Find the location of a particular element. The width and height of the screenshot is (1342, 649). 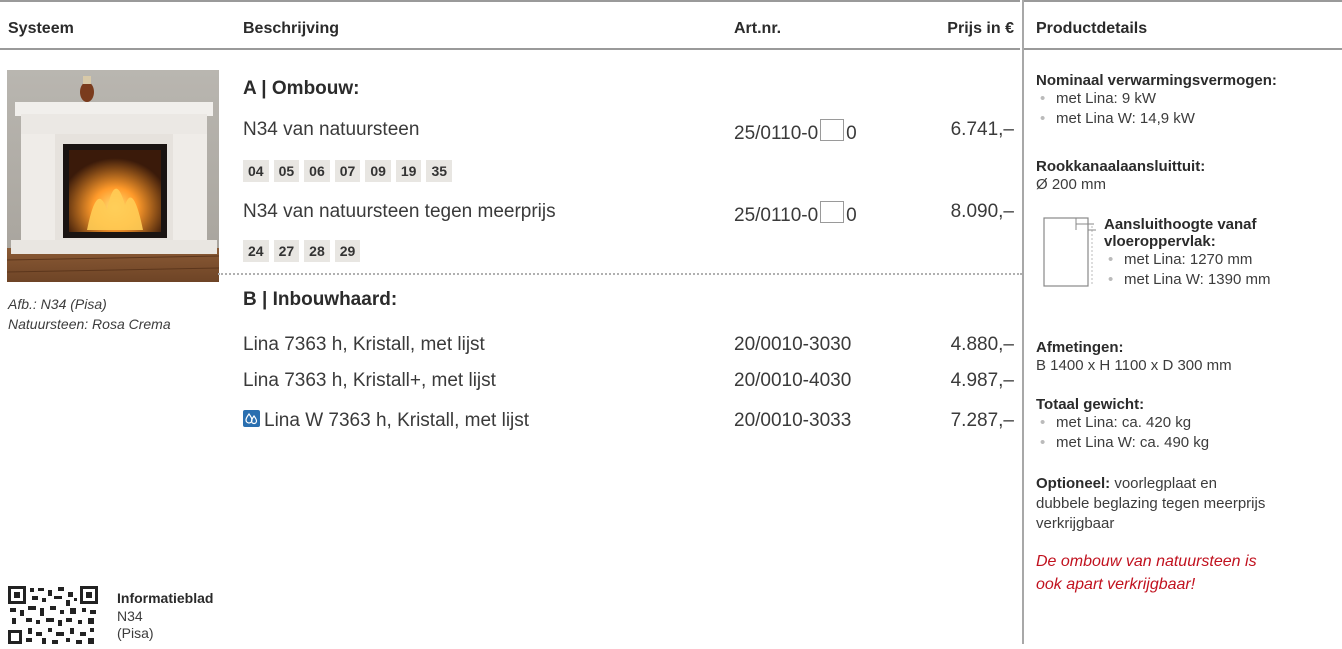

section-a-row2-artnr: 25/0110-0 0 is located at coordinates (795, 214).